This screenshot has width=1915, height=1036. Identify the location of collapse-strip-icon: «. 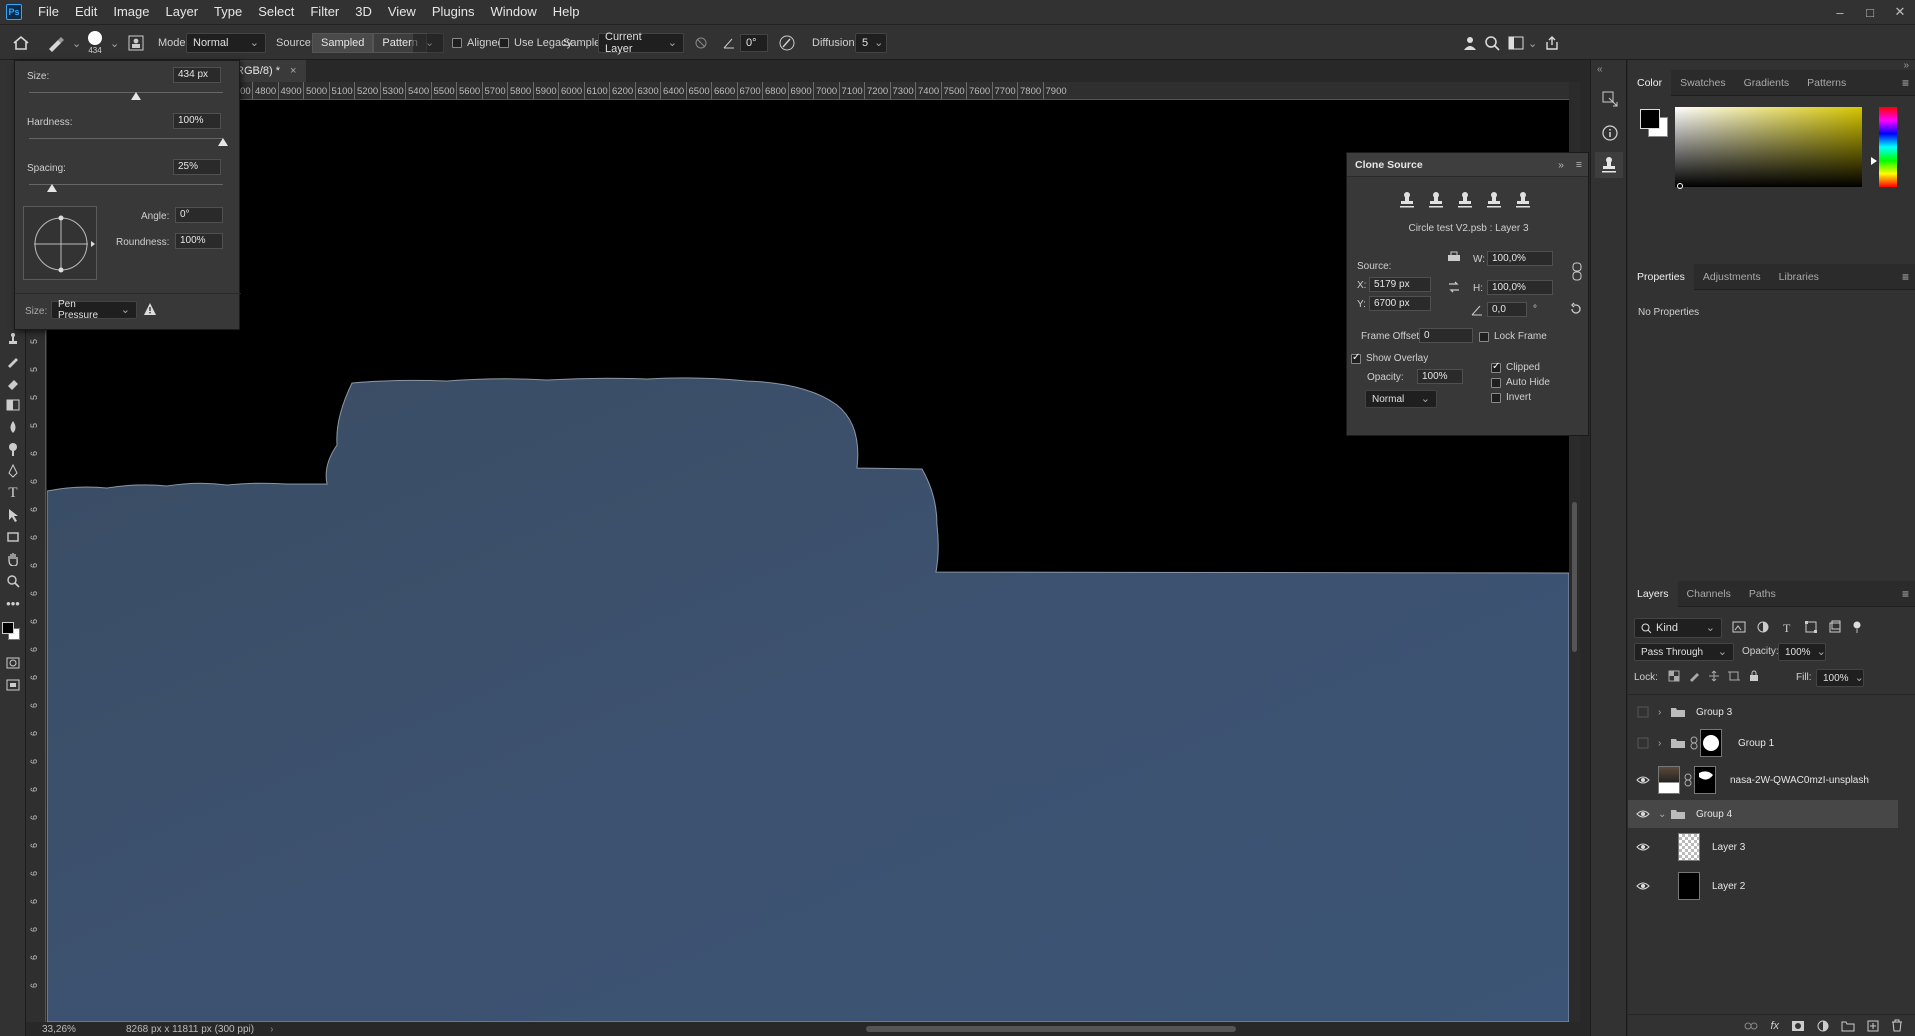
(1600, 69).